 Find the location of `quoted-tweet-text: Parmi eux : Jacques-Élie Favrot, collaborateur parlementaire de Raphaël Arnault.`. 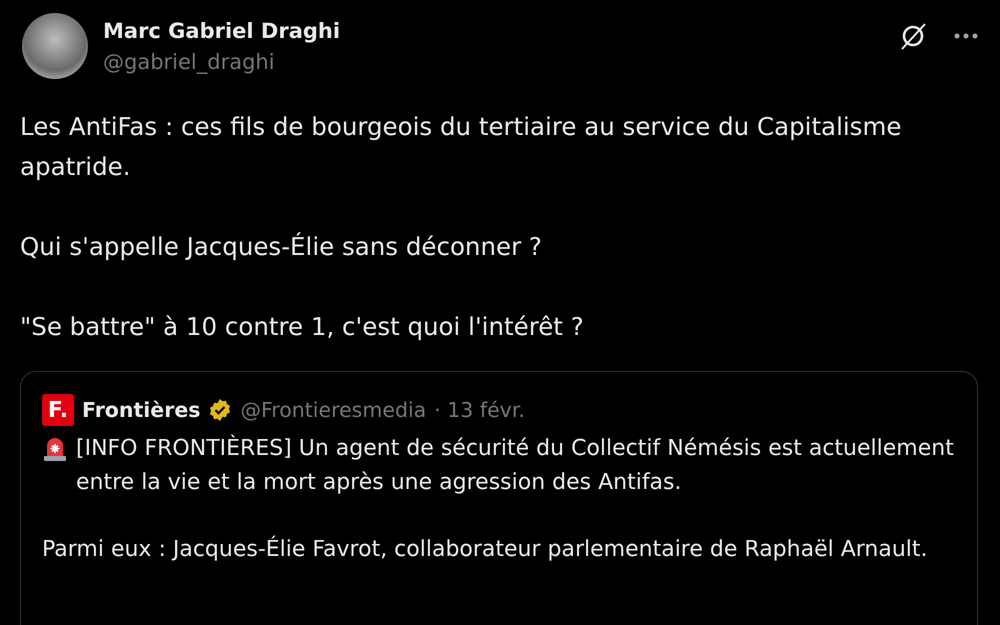

quoted-tweet-text: Parmi eux : Jacques-Élie Favrot, collaborateur parlementaire de Raphaël Arnault. is located at coordinates (485, 549).